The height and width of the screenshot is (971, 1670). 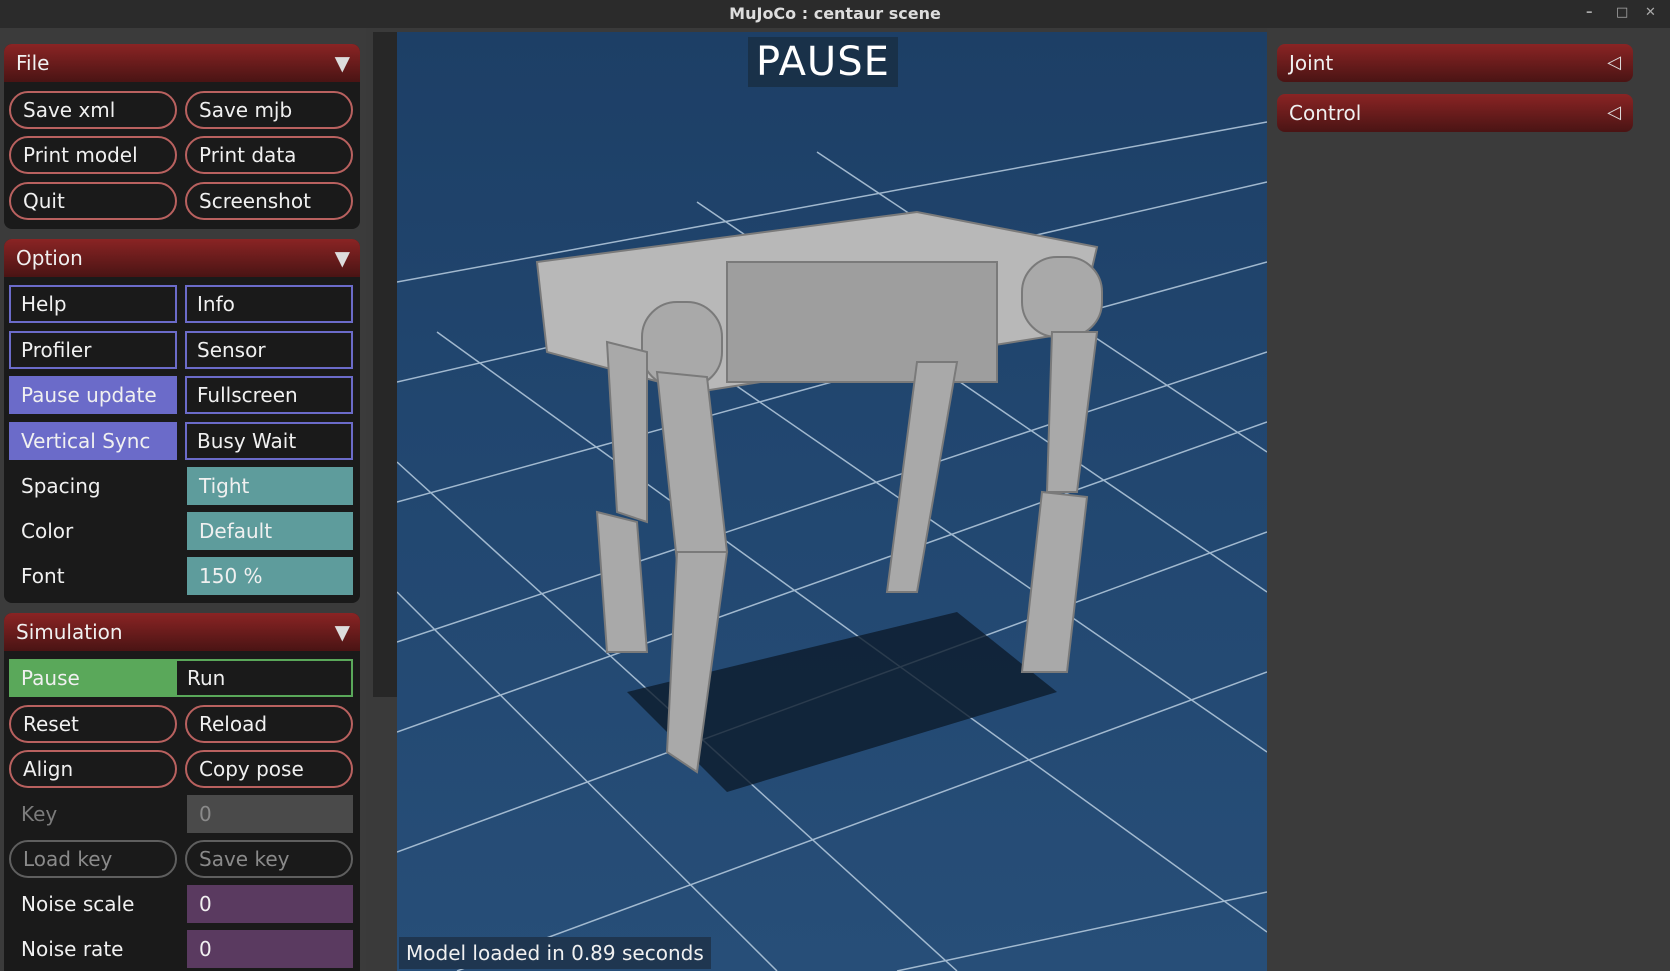 I want to click on color-select: Default, so click(x=270, y=531).